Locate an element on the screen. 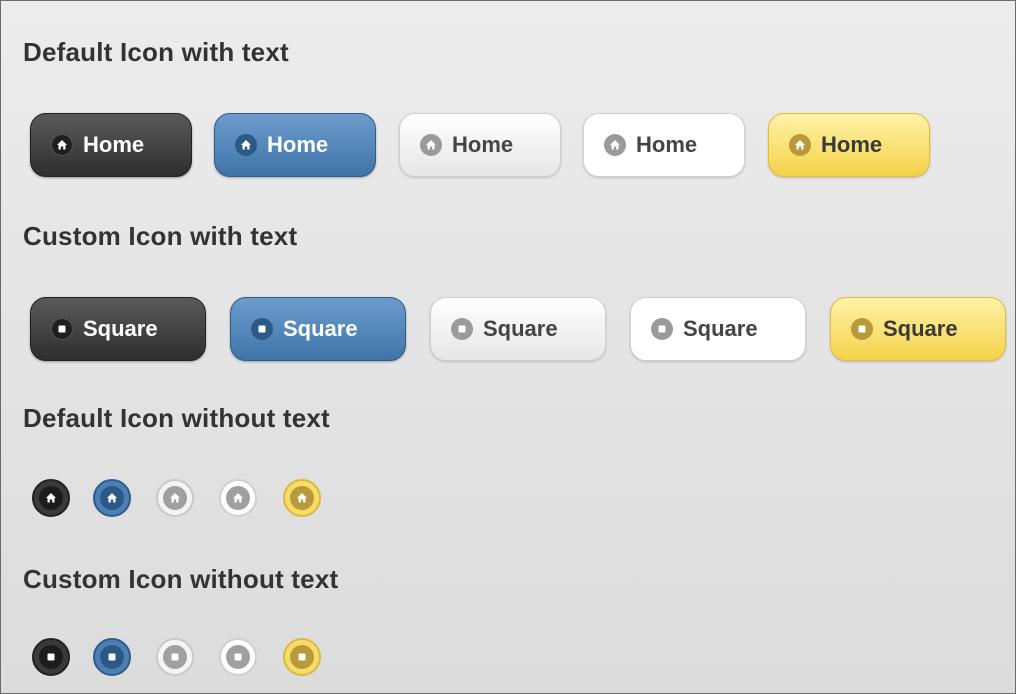 This screenshot has width=1016, height=694. home-button-light: Home is located at coordinates (480, 145).